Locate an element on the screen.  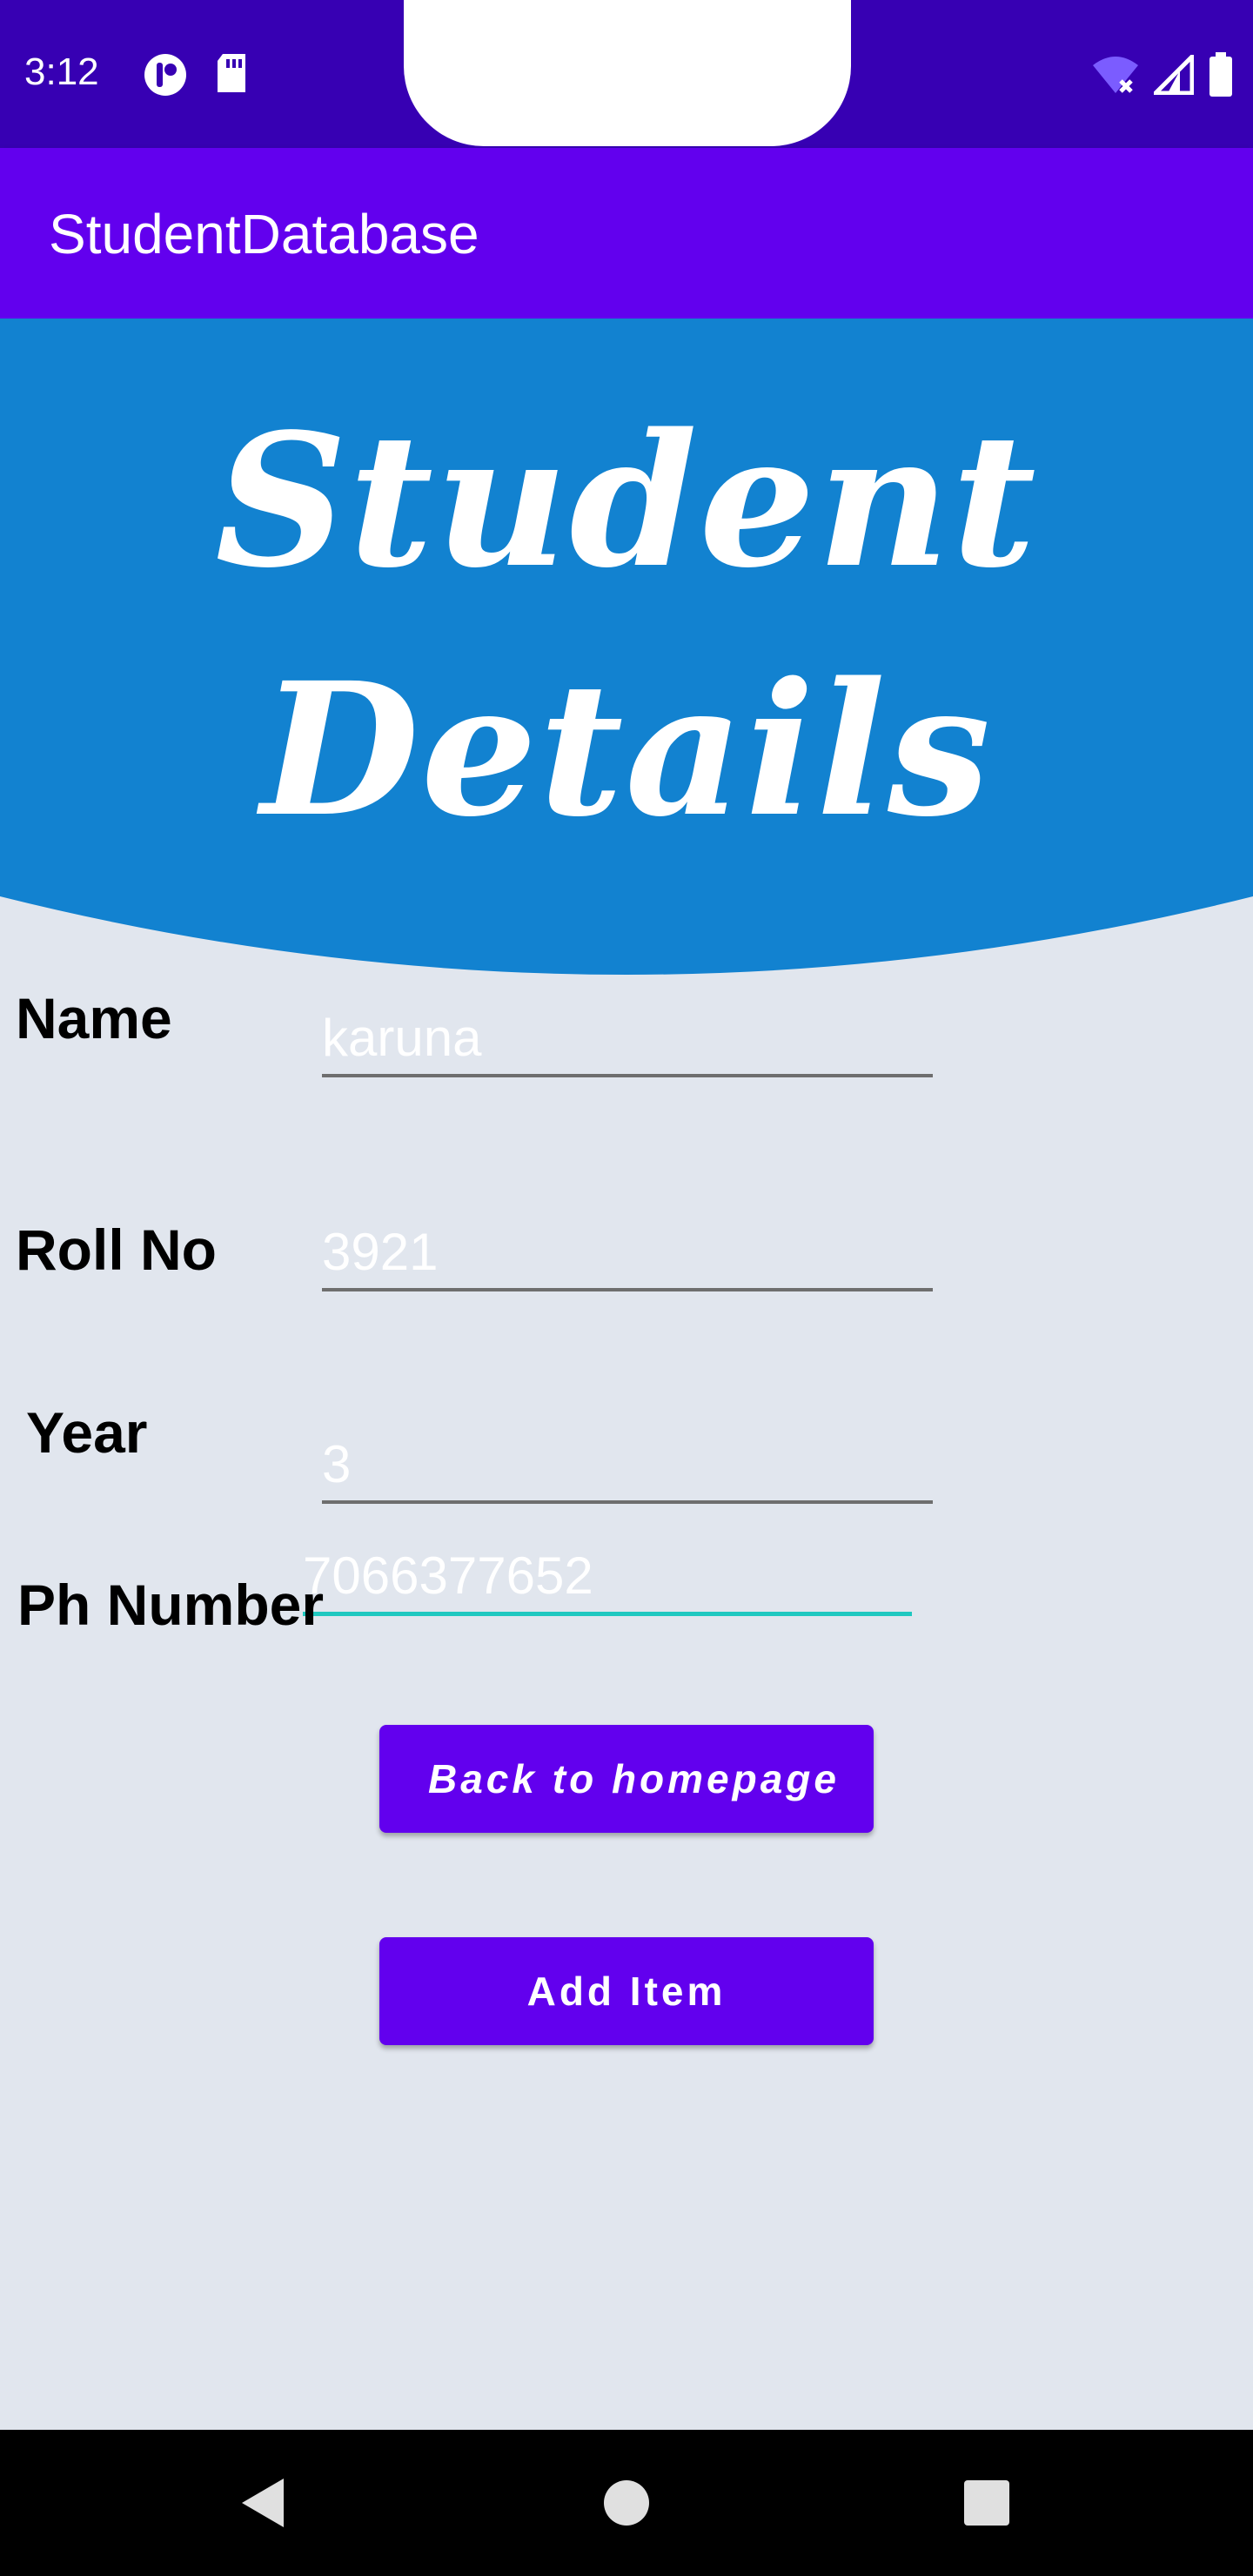
back-icon is located at coordinates (263, 2503).